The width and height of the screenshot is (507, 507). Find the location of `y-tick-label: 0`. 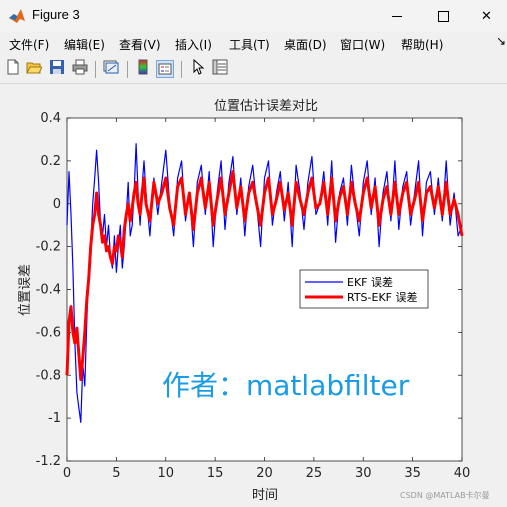

y-tick-label: 0 is located at coordinates (57, 204).